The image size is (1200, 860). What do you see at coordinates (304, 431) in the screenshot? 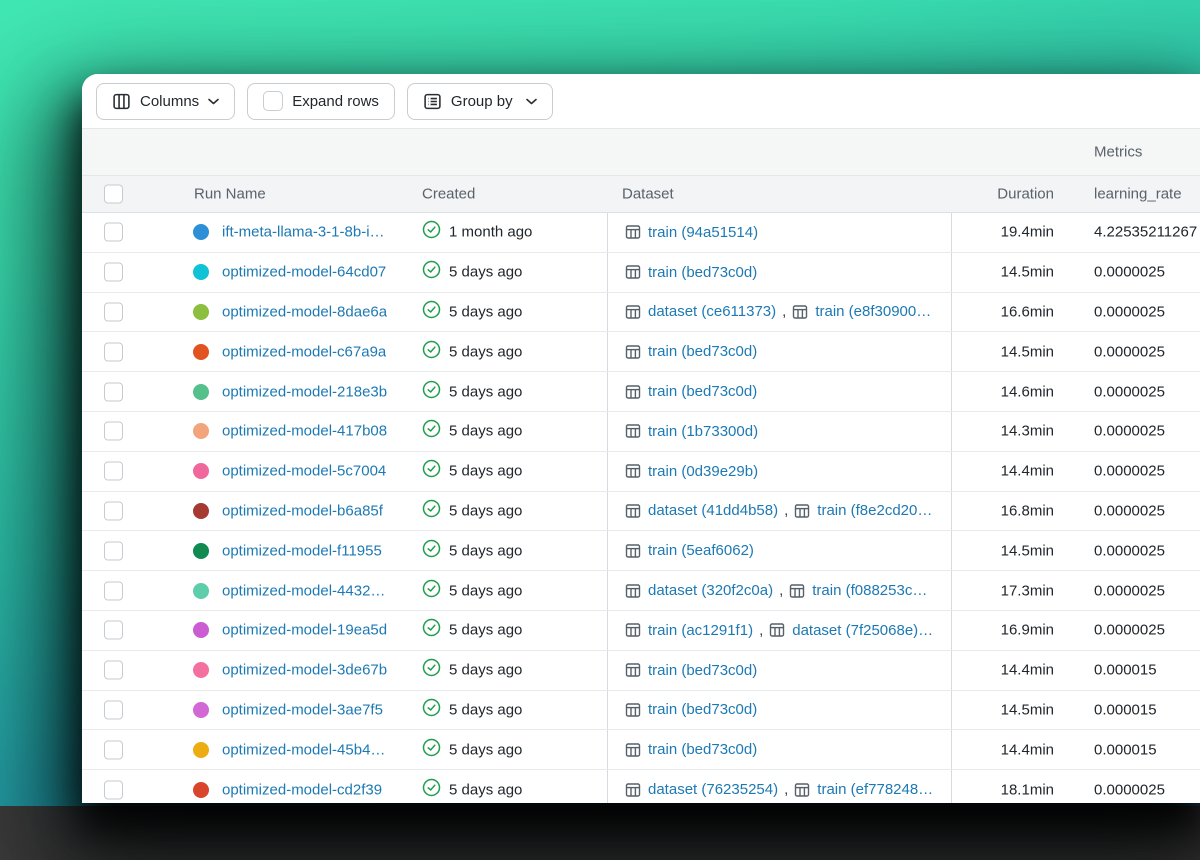
I see `run-name-link: optimized-model-417b08` at bounding box center [304, 431].